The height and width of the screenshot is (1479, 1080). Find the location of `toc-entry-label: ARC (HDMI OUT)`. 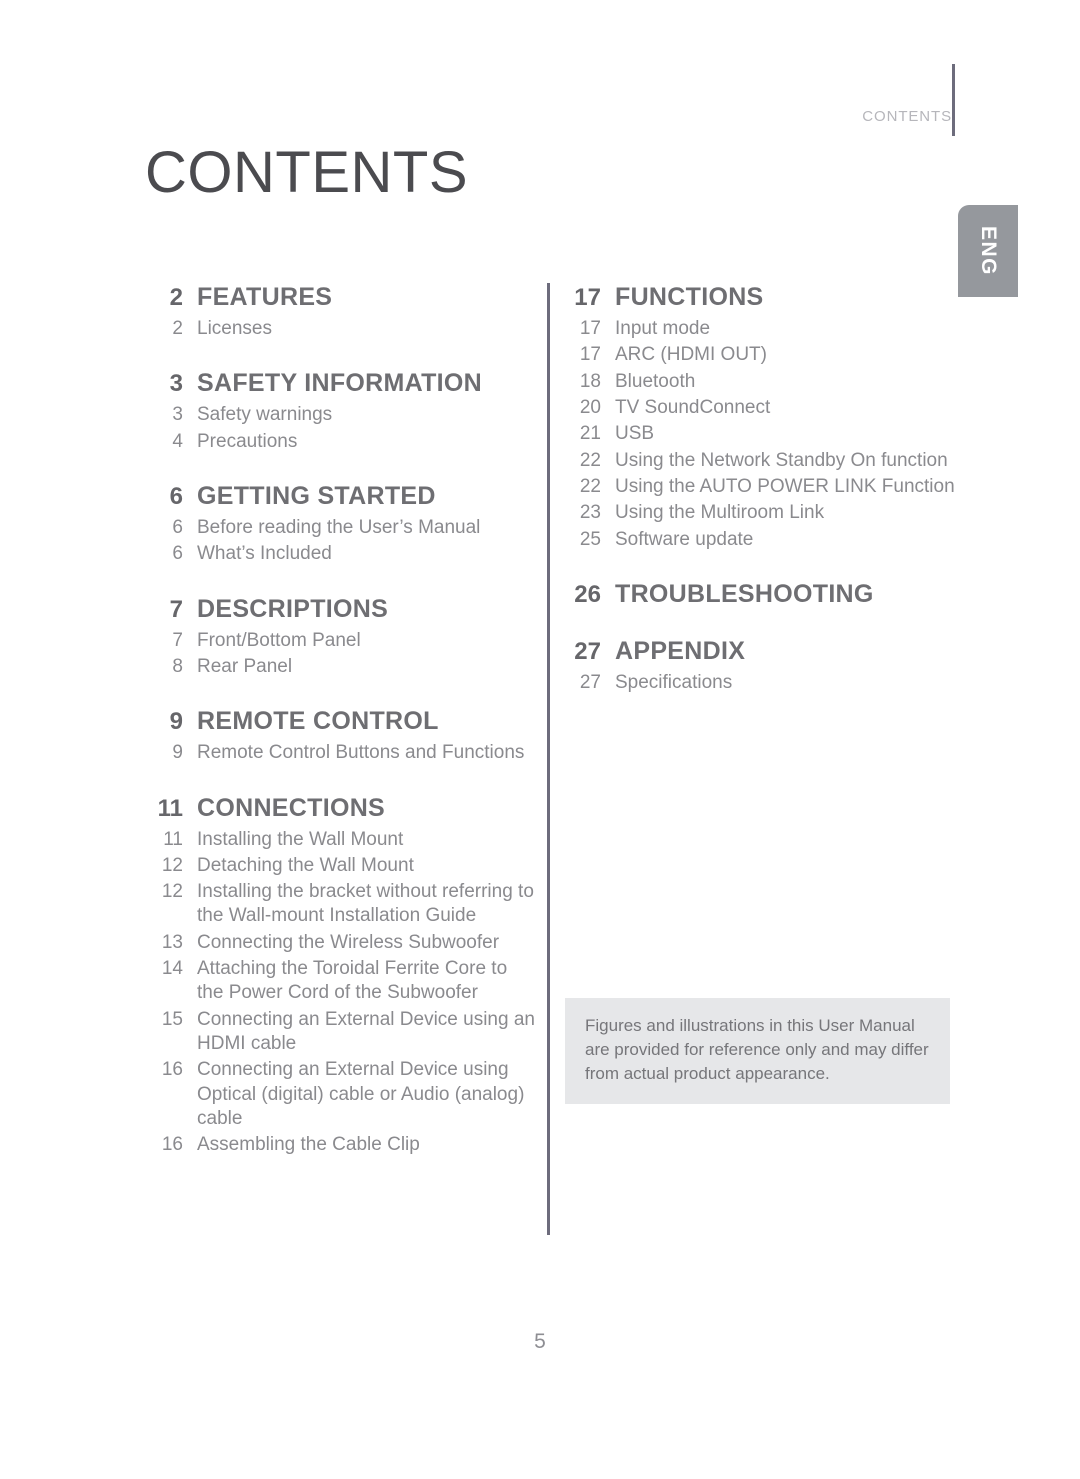

toc-entry-label: ARC (HDMI OUT) is located at coordinates (691, 355).